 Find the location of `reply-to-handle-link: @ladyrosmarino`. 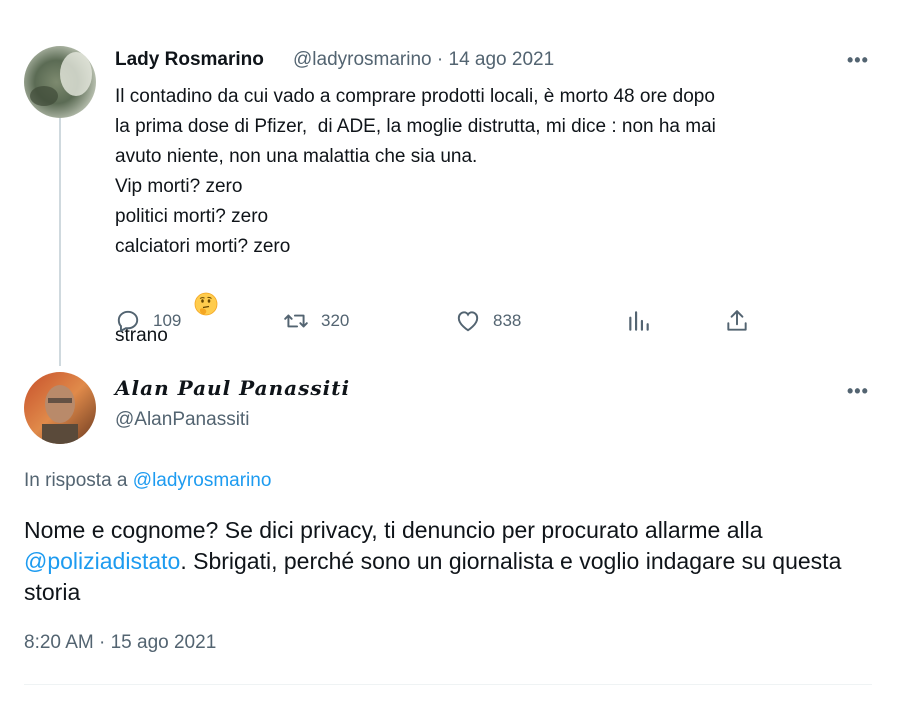

reply-to-handle-link: @ladyrosmarino is located at coordinates (202, 480).